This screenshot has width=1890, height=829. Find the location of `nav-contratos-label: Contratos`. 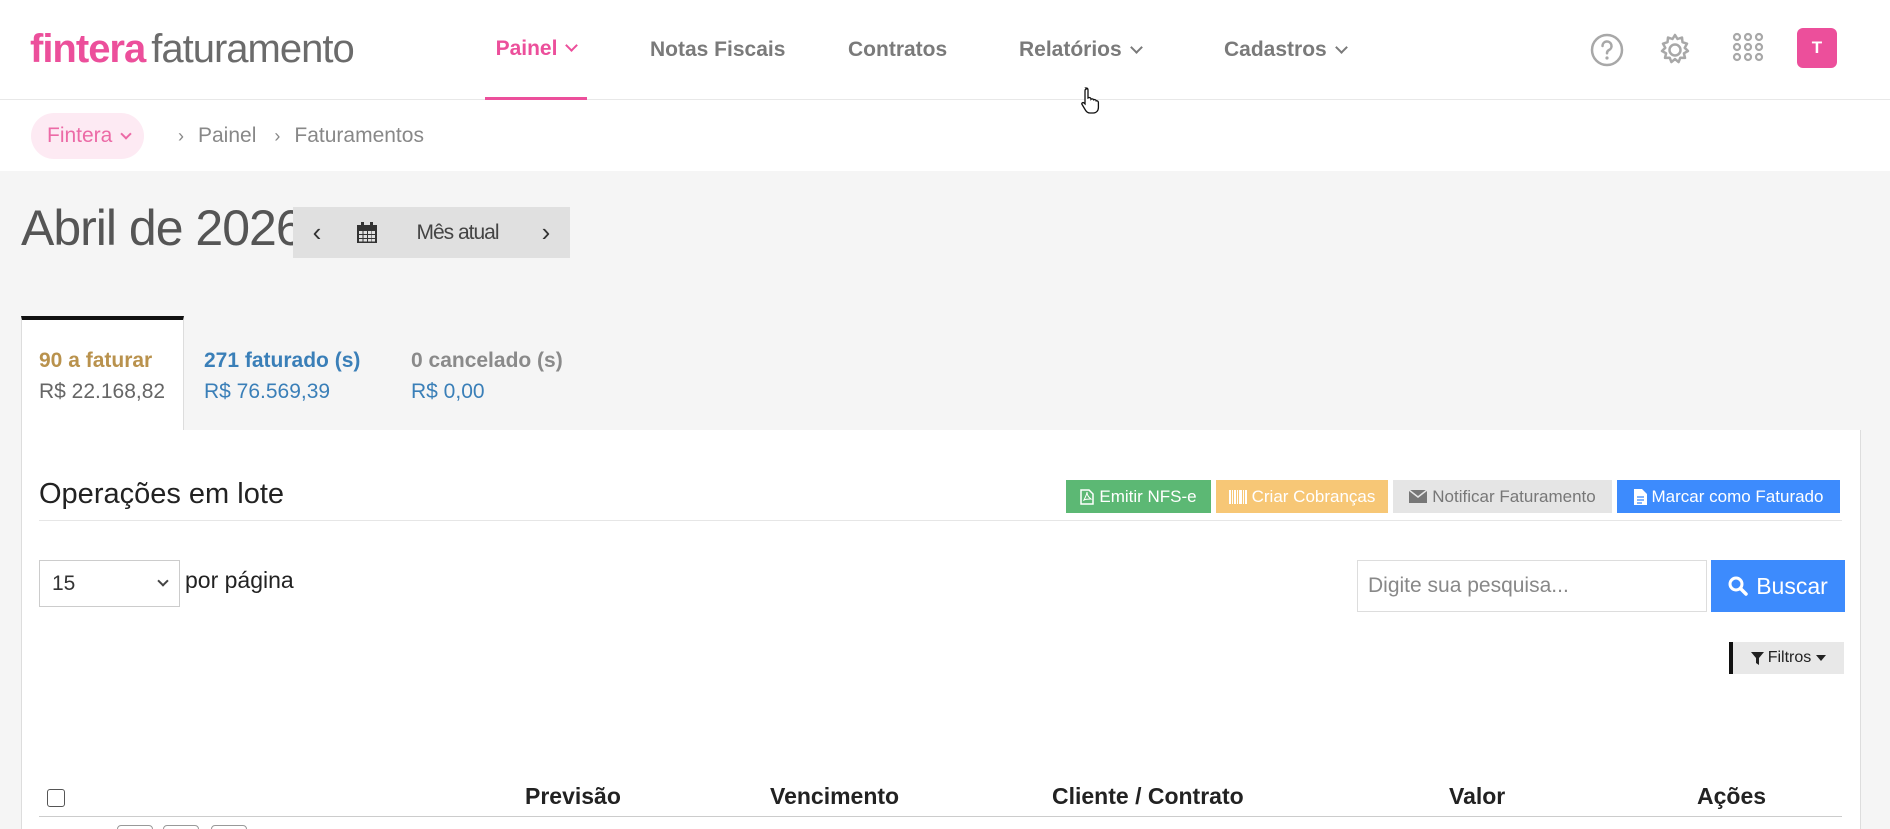

nav-contratos-label: Contratos is located at coordinates (898, 49).